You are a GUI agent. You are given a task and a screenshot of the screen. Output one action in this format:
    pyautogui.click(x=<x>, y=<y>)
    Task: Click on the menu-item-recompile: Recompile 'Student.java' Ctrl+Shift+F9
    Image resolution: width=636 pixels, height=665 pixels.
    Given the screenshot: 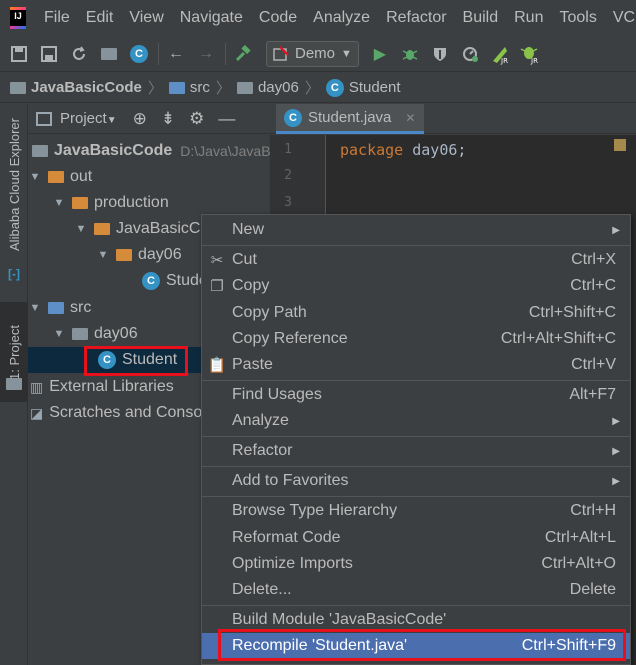 What is the action you would take?
    pyautogui.click(x=416, y=646)
    